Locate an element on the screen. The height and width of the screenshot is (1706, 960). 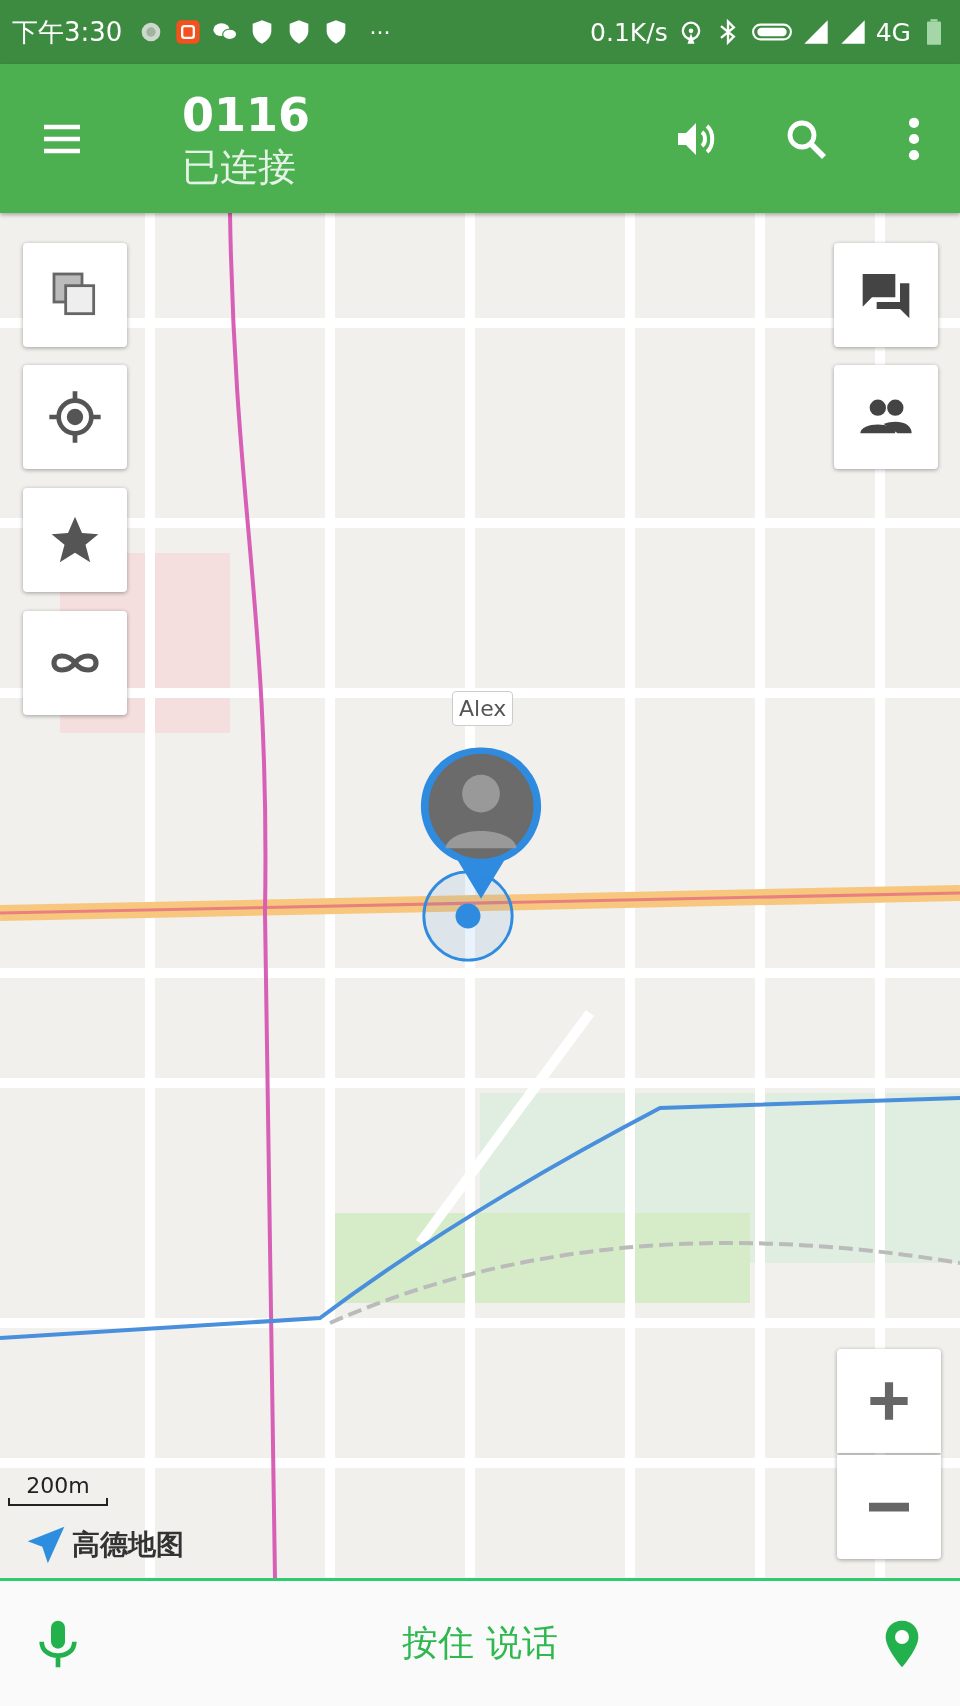
push-to-talk-button: 按住 说话 is located at coordinates (480, 1643).